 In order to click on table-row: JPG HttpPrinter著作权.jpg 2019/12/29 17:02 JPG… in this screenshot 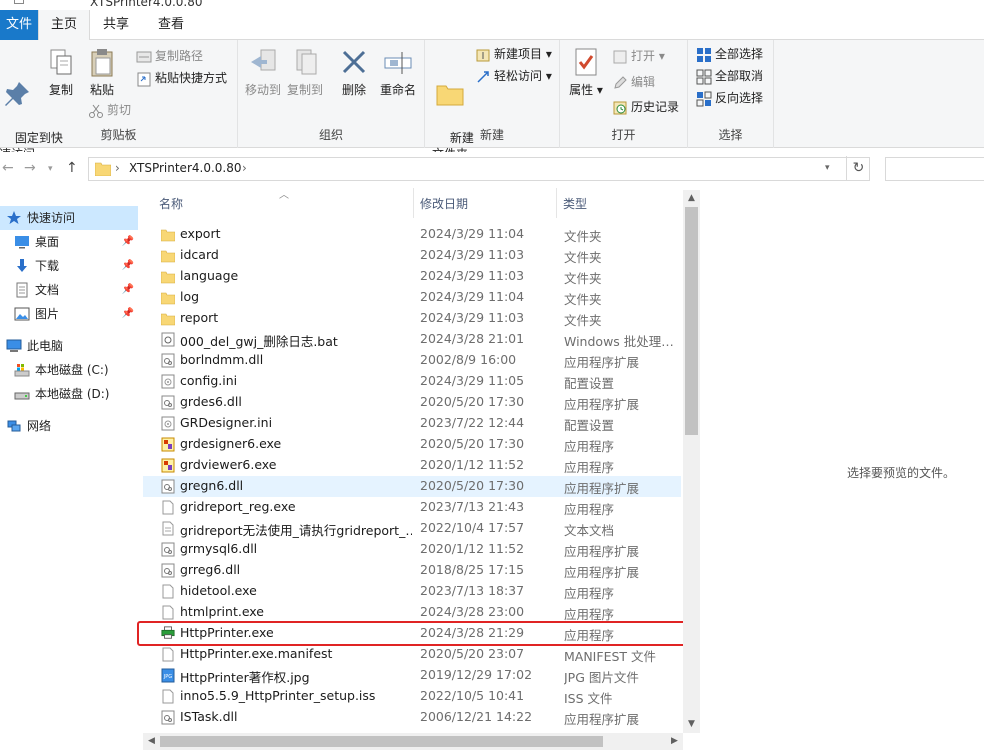, I will do `click(412, 675)`.